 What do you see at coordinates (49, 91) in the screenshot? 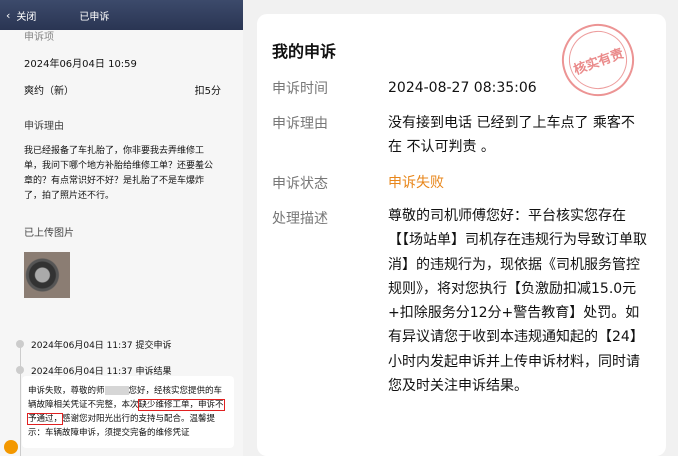
I see `violation-name: 爽约（新）` at bounding box center [49, 91].